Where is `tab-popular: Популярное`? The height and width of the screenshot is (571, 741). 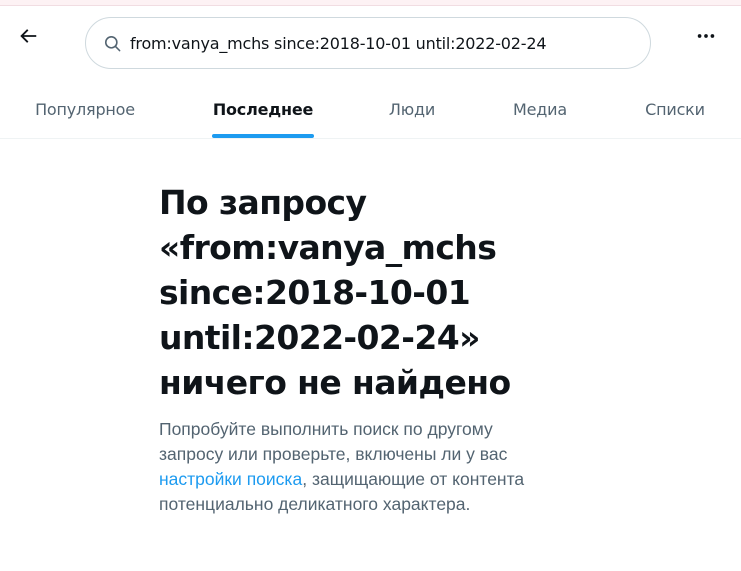 tab-popular: Популярное is located at coordinates (85, 109).